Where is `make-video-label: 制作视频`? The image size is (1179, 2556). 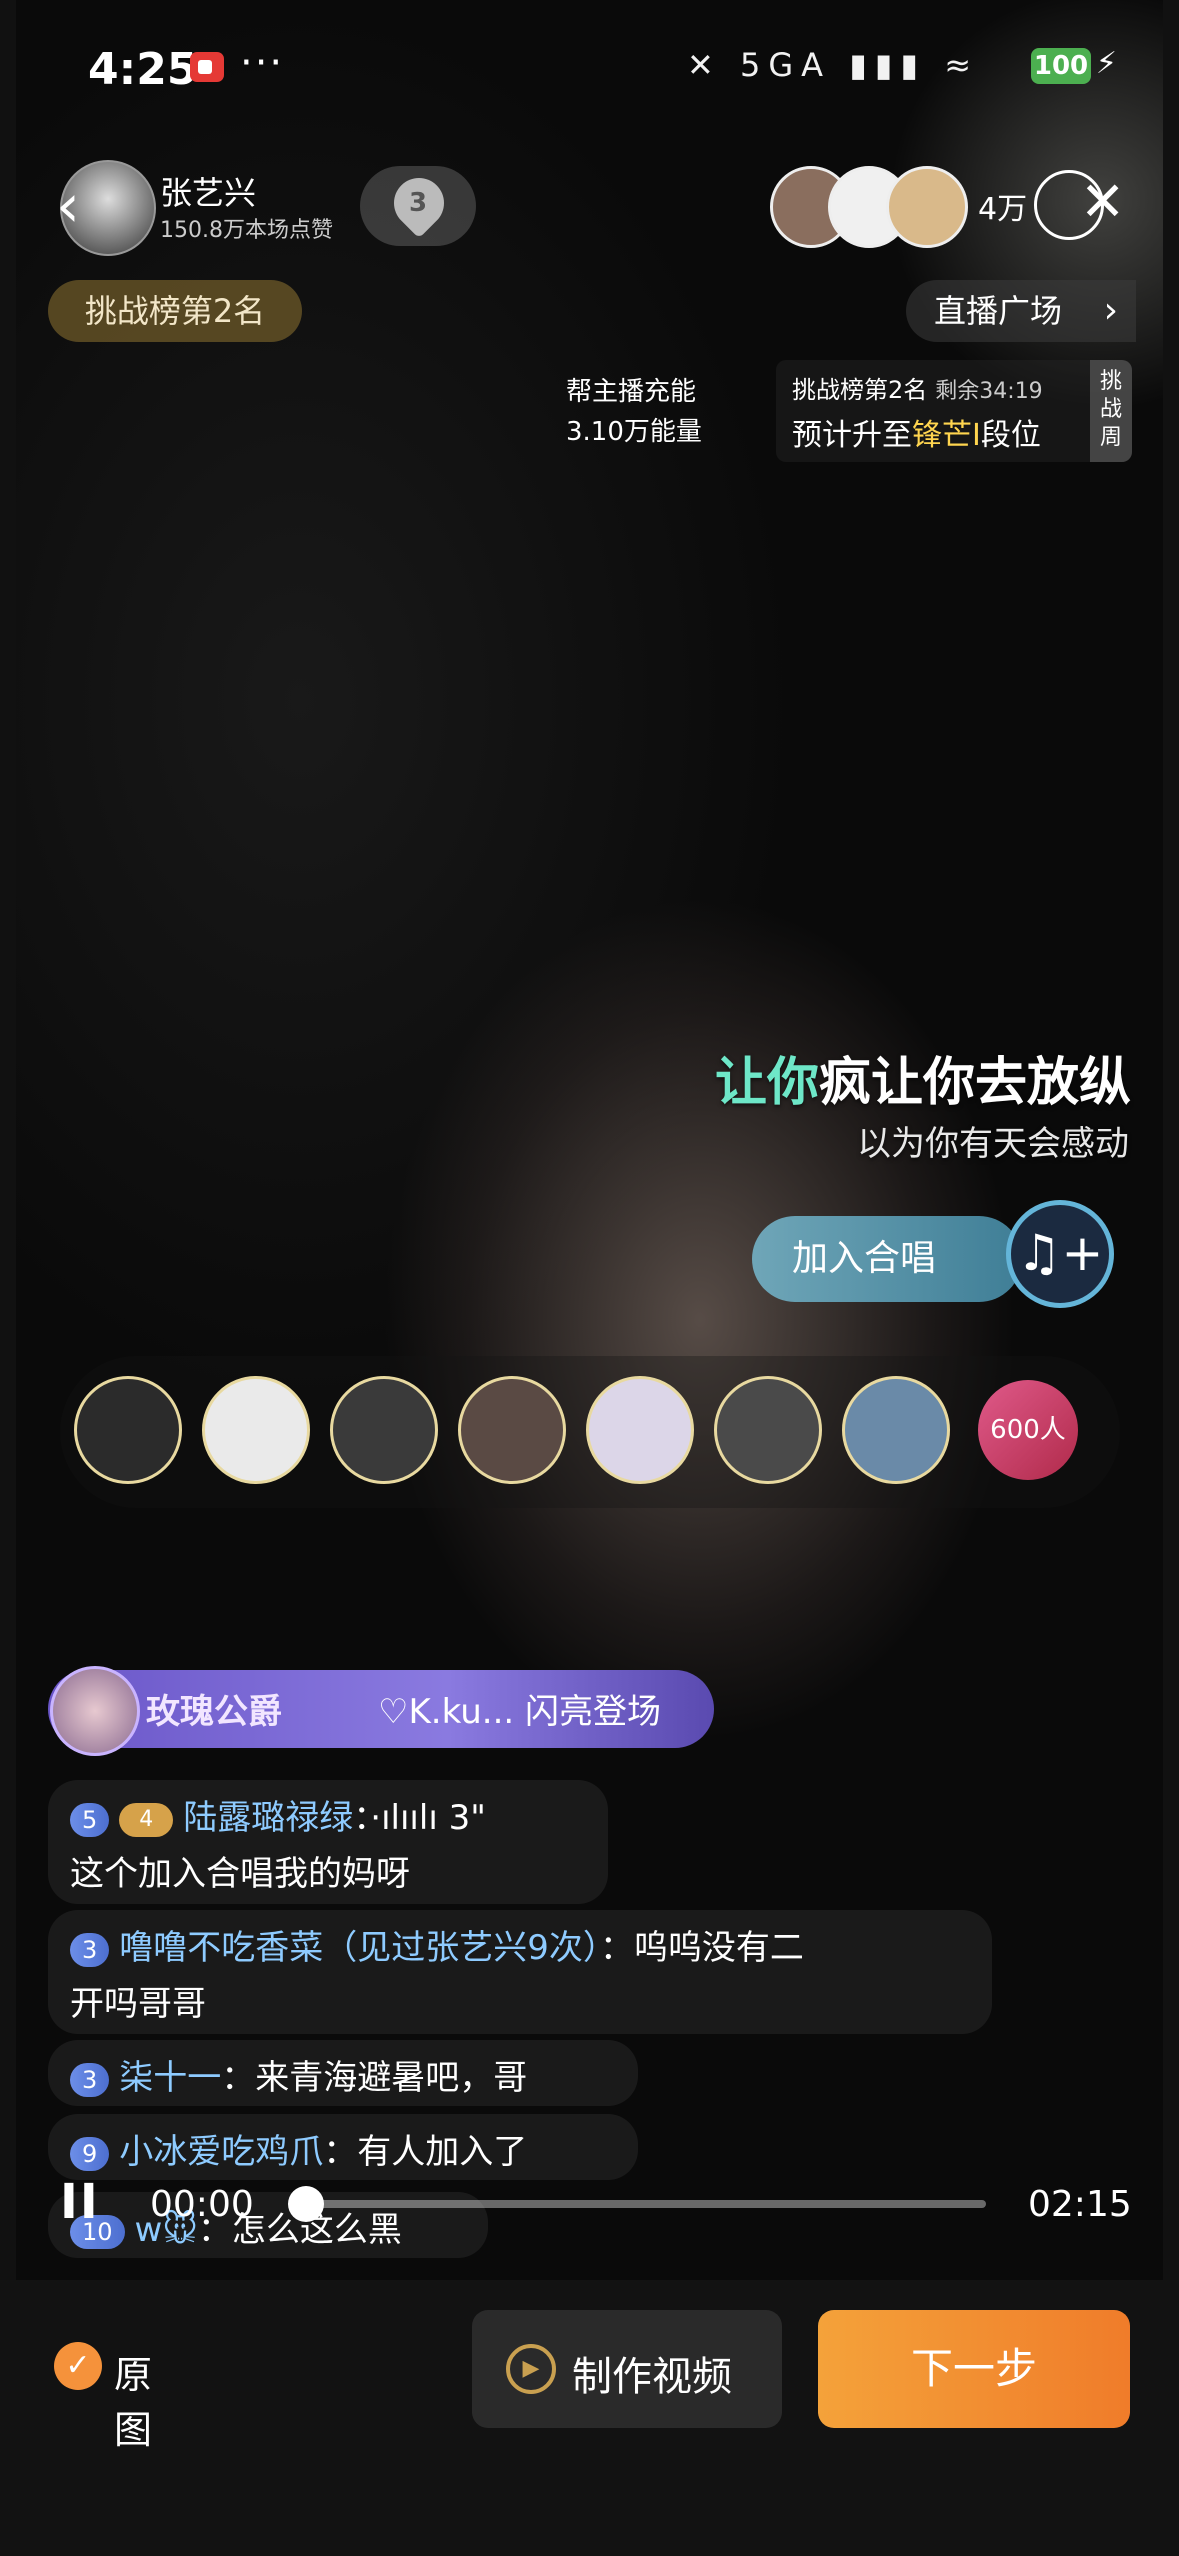 make-video-label: 制作视频 is located at coordinates (652, 2377).